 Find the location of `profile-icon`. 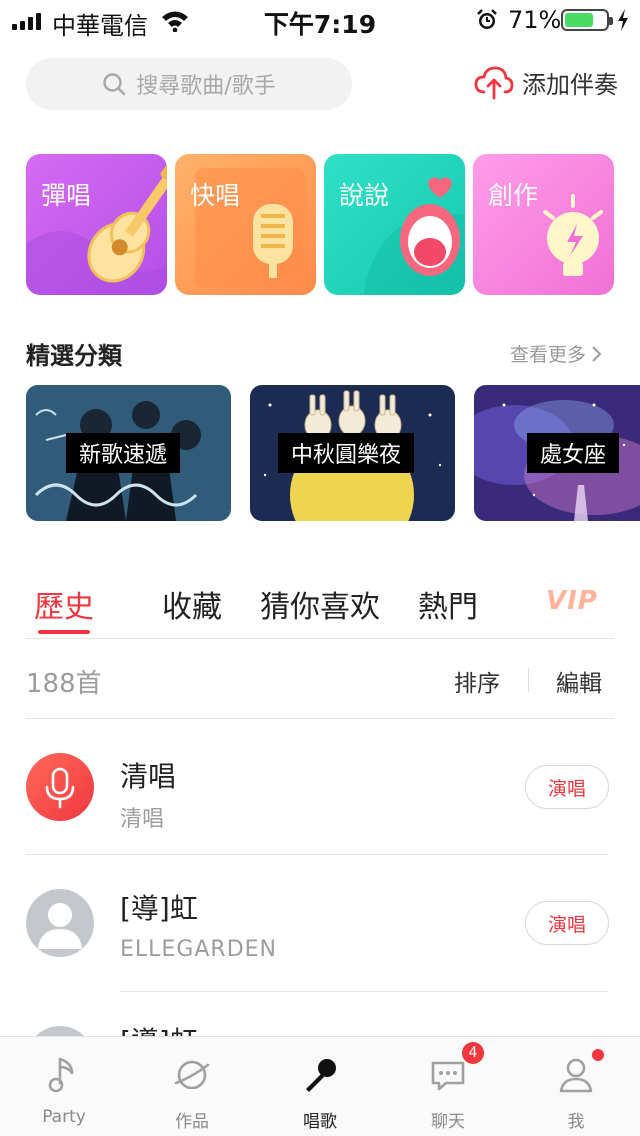

profile-icon is located at coordinates (576, 1075).